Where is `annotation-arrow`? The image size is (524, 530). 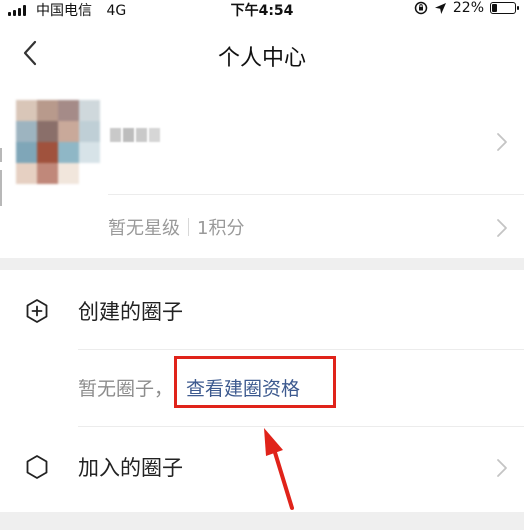
annotation-arrow is located at coordinates (279, 469).